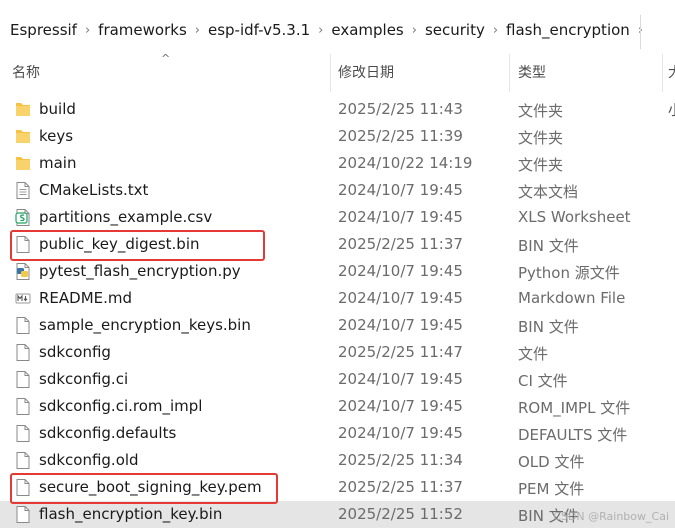 Image resolution: width=675 pixels, height=532 pixels. I want to click on column-name-header: 名称, so click(26, 73).